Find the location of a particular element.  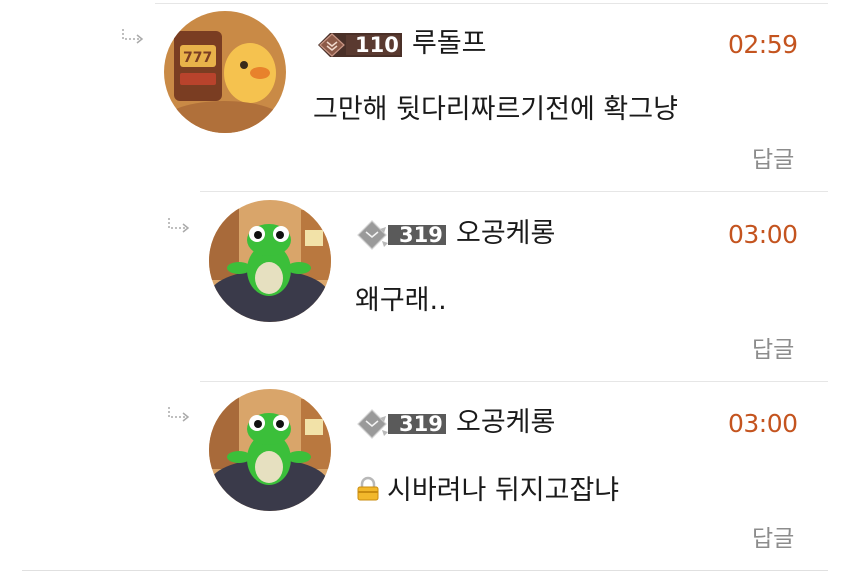

comment-body-row: 시바려나 뒤지고잡냐 is located at coordinates (487, 491).